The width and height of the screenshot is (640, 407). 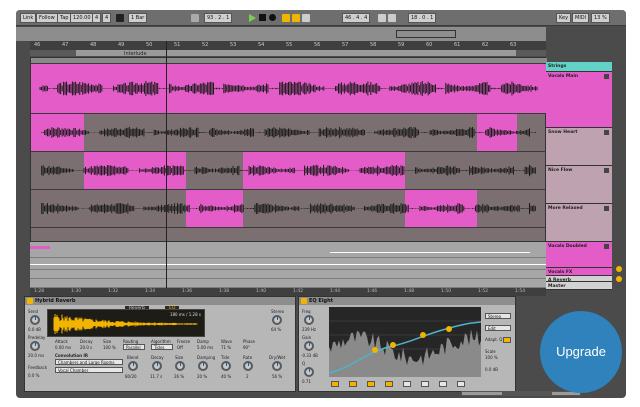 What do you see at coordinates (557, 286) in the screenshot?
I see `track-name: Master` at bounding box center [557, 286].